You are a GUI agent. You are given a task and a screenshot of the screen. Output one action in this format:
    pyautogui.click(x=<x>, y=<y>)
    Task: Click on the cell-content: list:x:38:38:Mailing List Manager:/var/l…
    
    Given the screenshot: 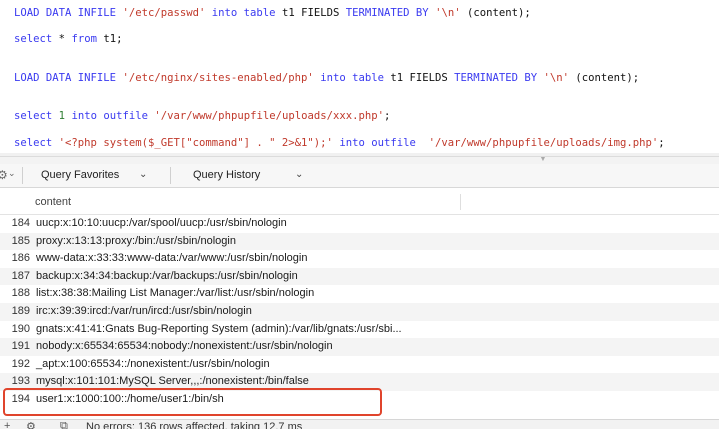 What is the action you would take?
    pyautogui.click(x=175, y=294)
    